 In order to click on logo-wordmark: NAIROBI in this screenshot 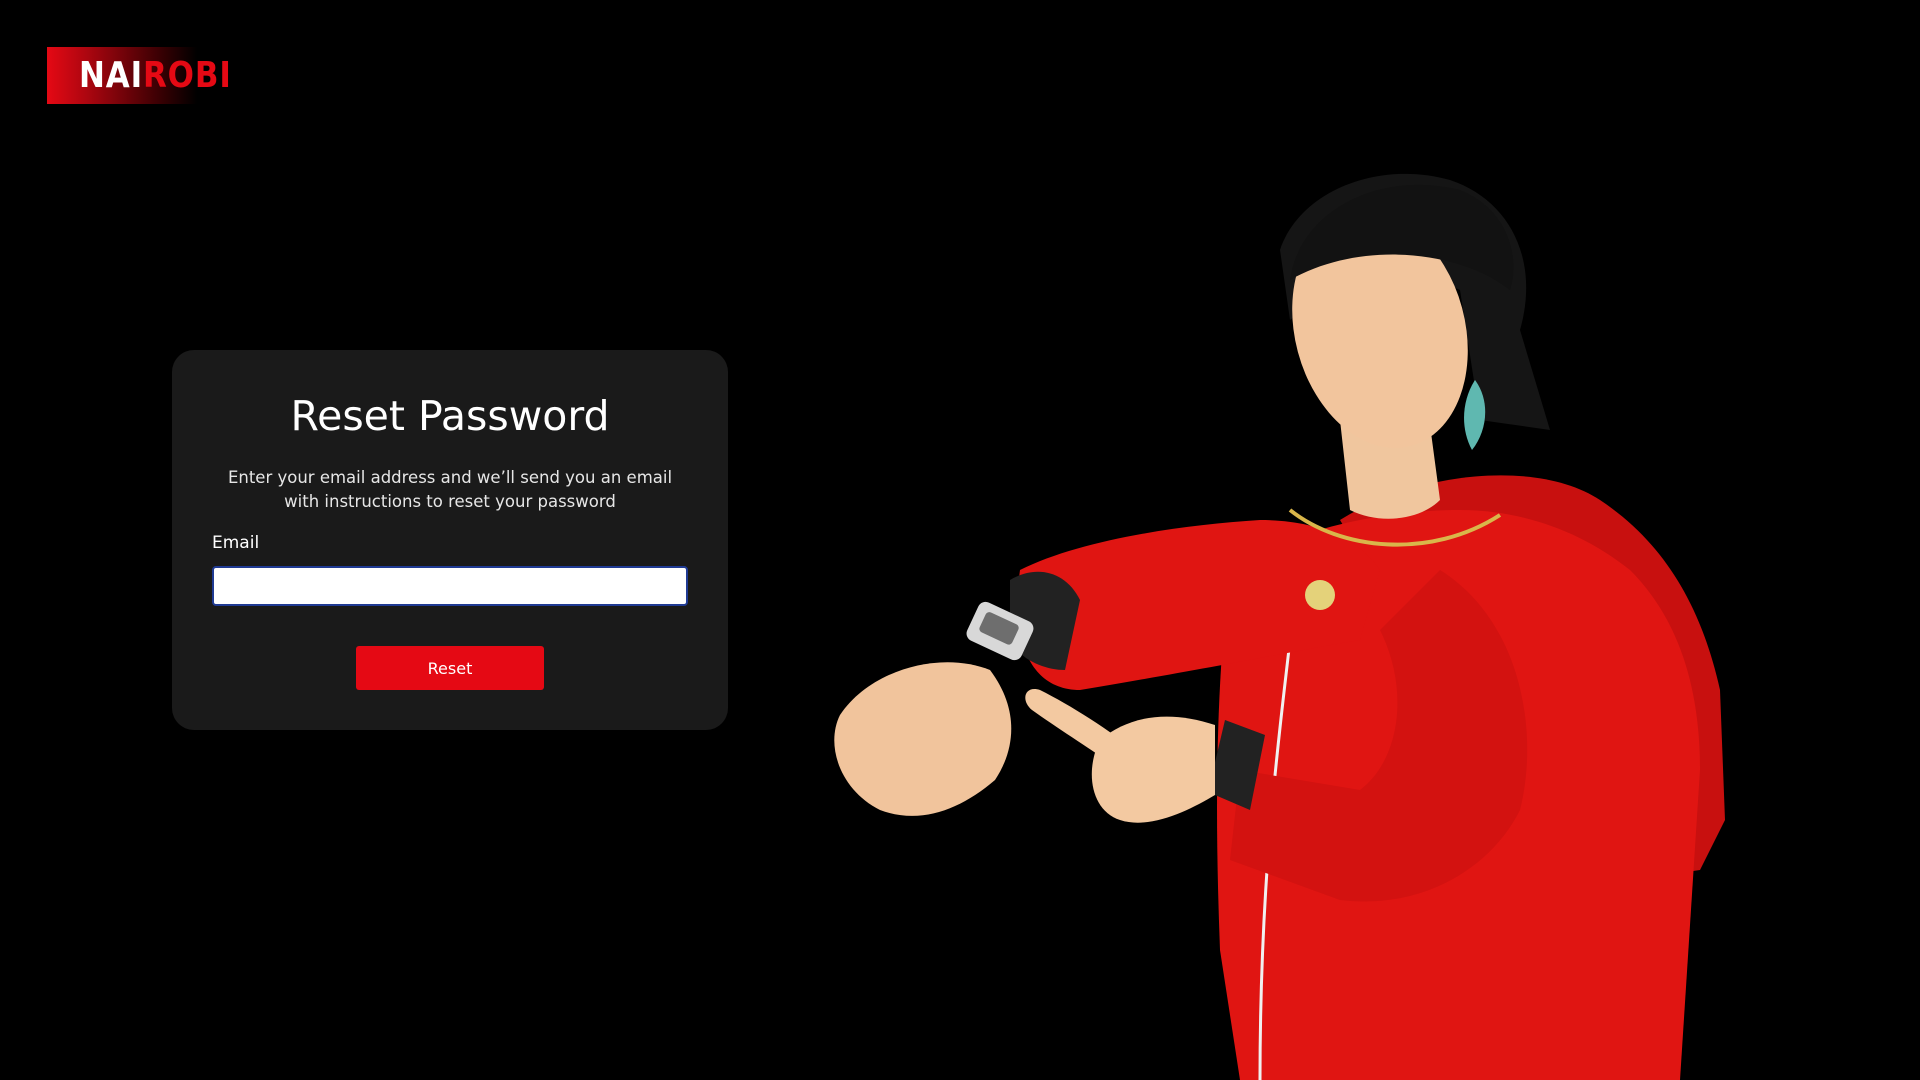, I will do `click(155, 75)`.